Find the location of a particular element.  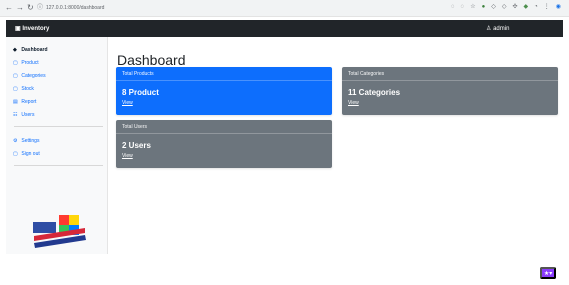

sidebar-item-label: Users is located at coordinates (28, 115).